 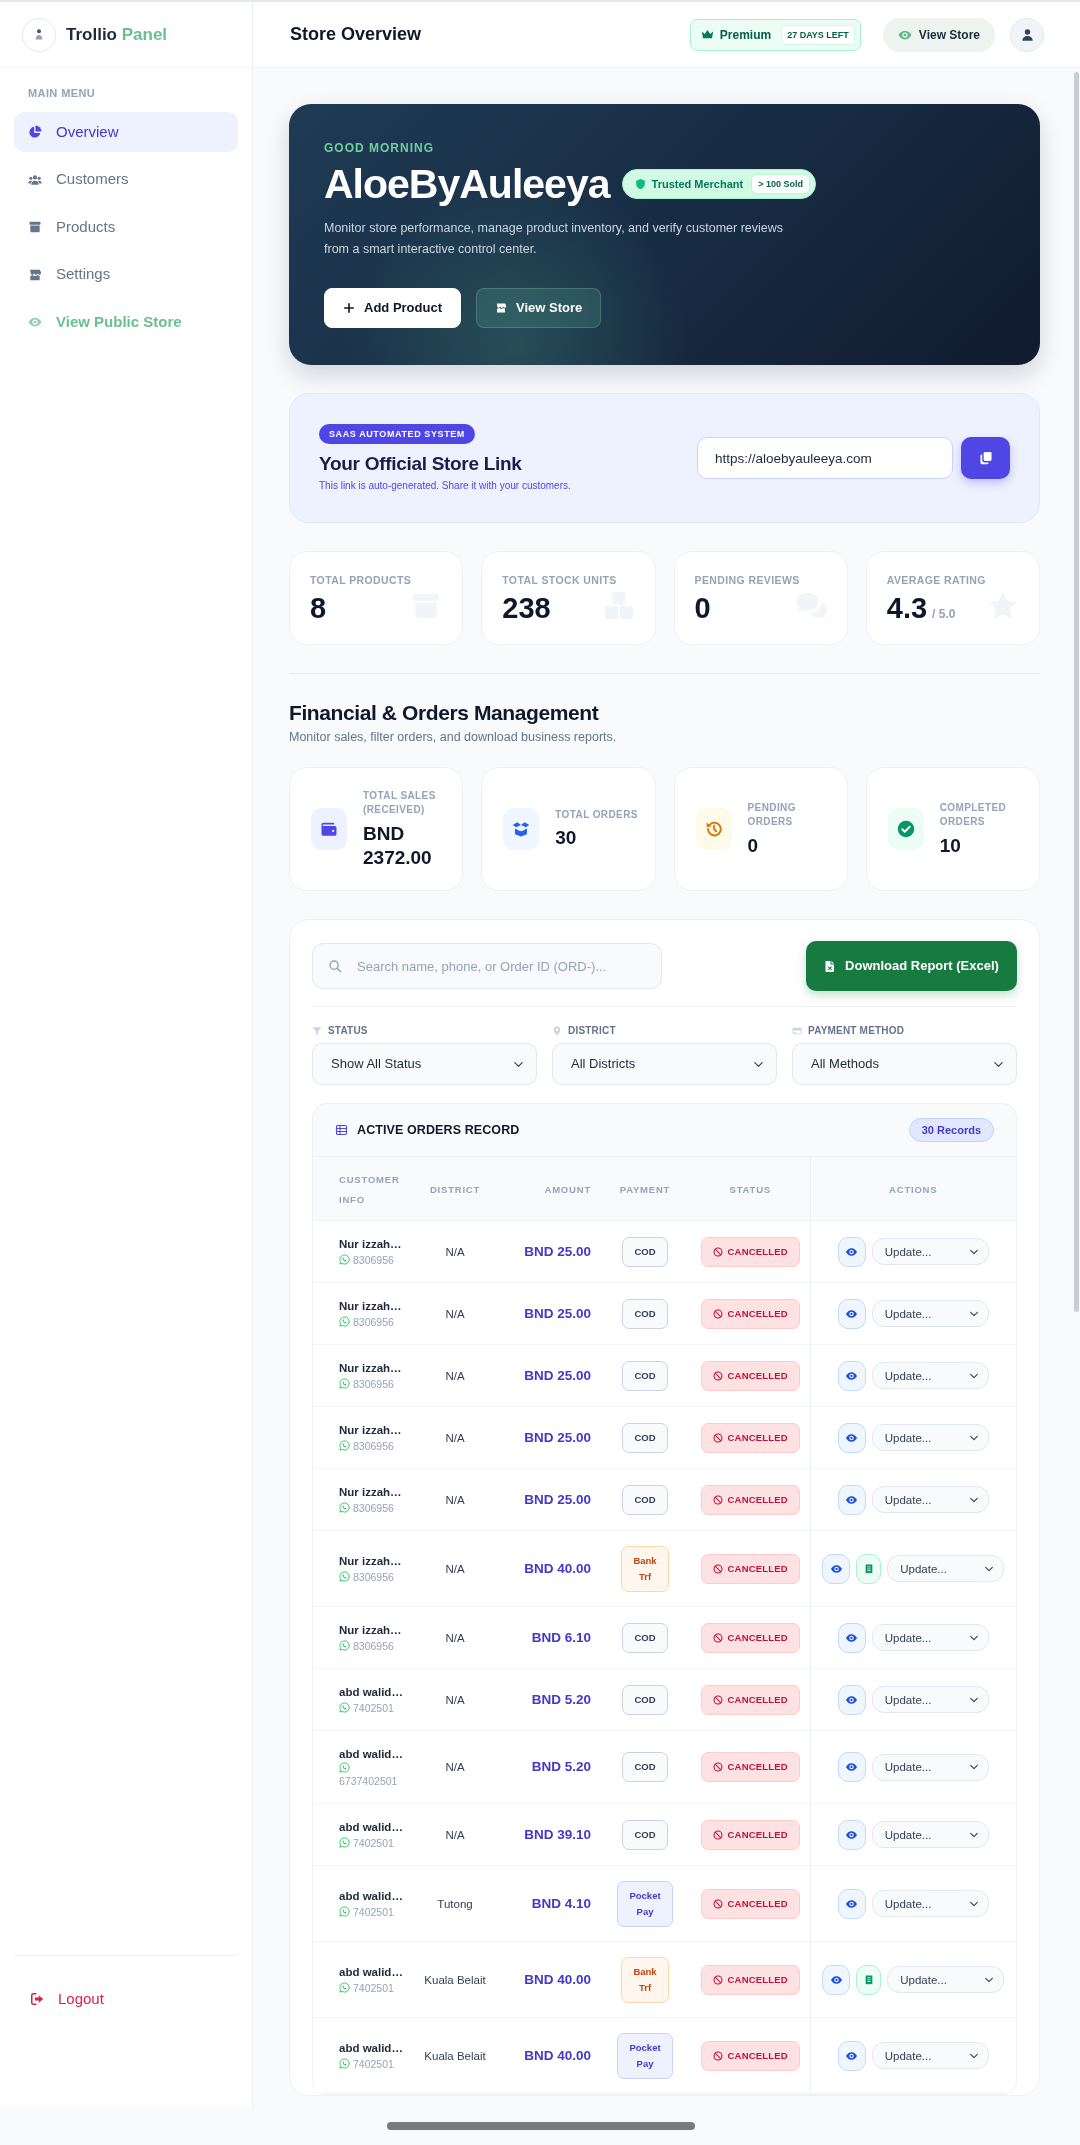 What do you see at coordinates (561, 1903) in the screenshot?
I see `order-amount: BND 4.10` at bounding box center [561, 1903].